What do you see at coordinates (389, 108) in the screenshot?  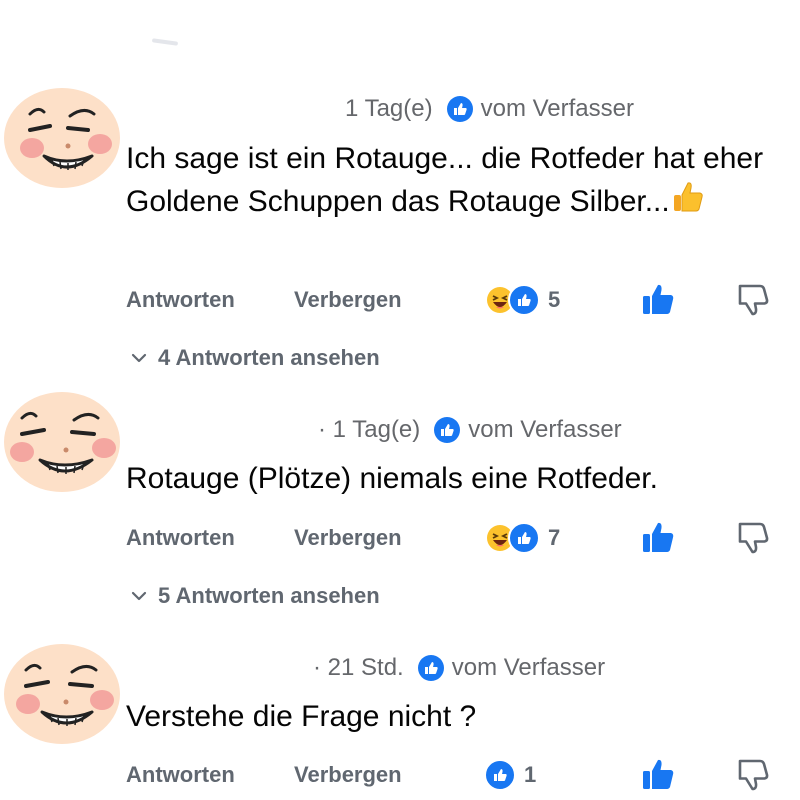 I see `comment-time: 1 Tag(e)` at bounding box center [389, 108].